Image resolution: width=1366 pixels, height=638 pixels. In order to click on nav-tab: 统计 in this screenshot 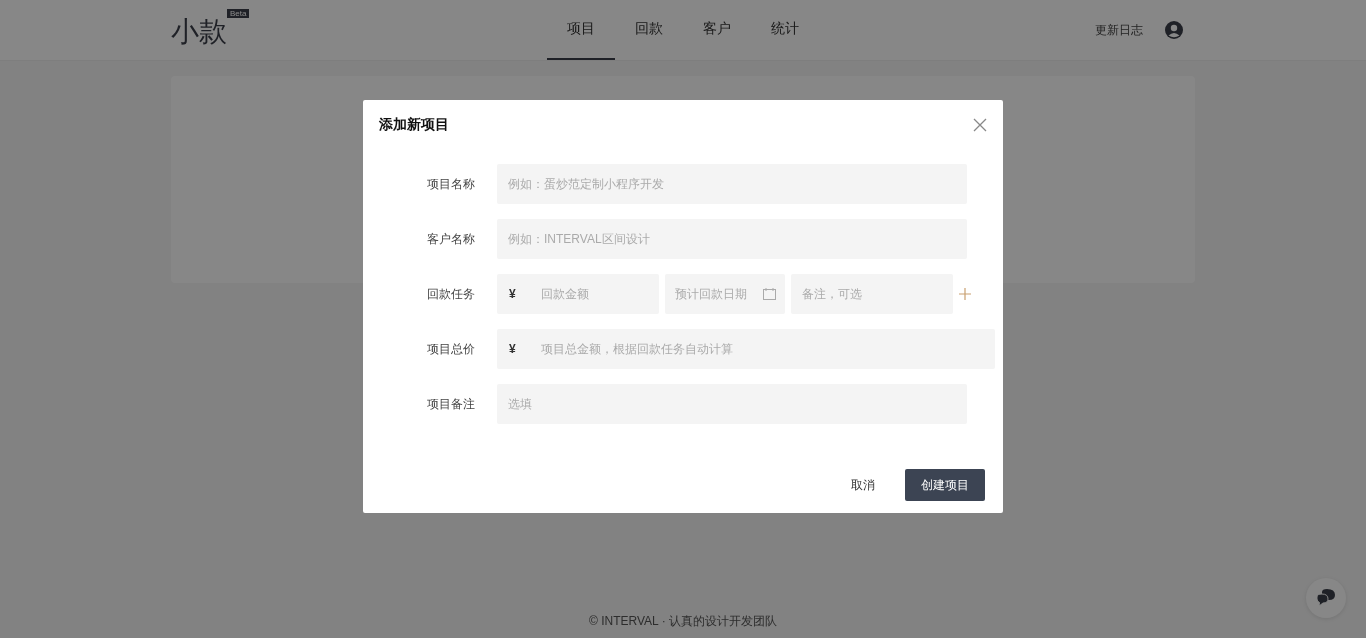, I will do `click(785, 30)`.